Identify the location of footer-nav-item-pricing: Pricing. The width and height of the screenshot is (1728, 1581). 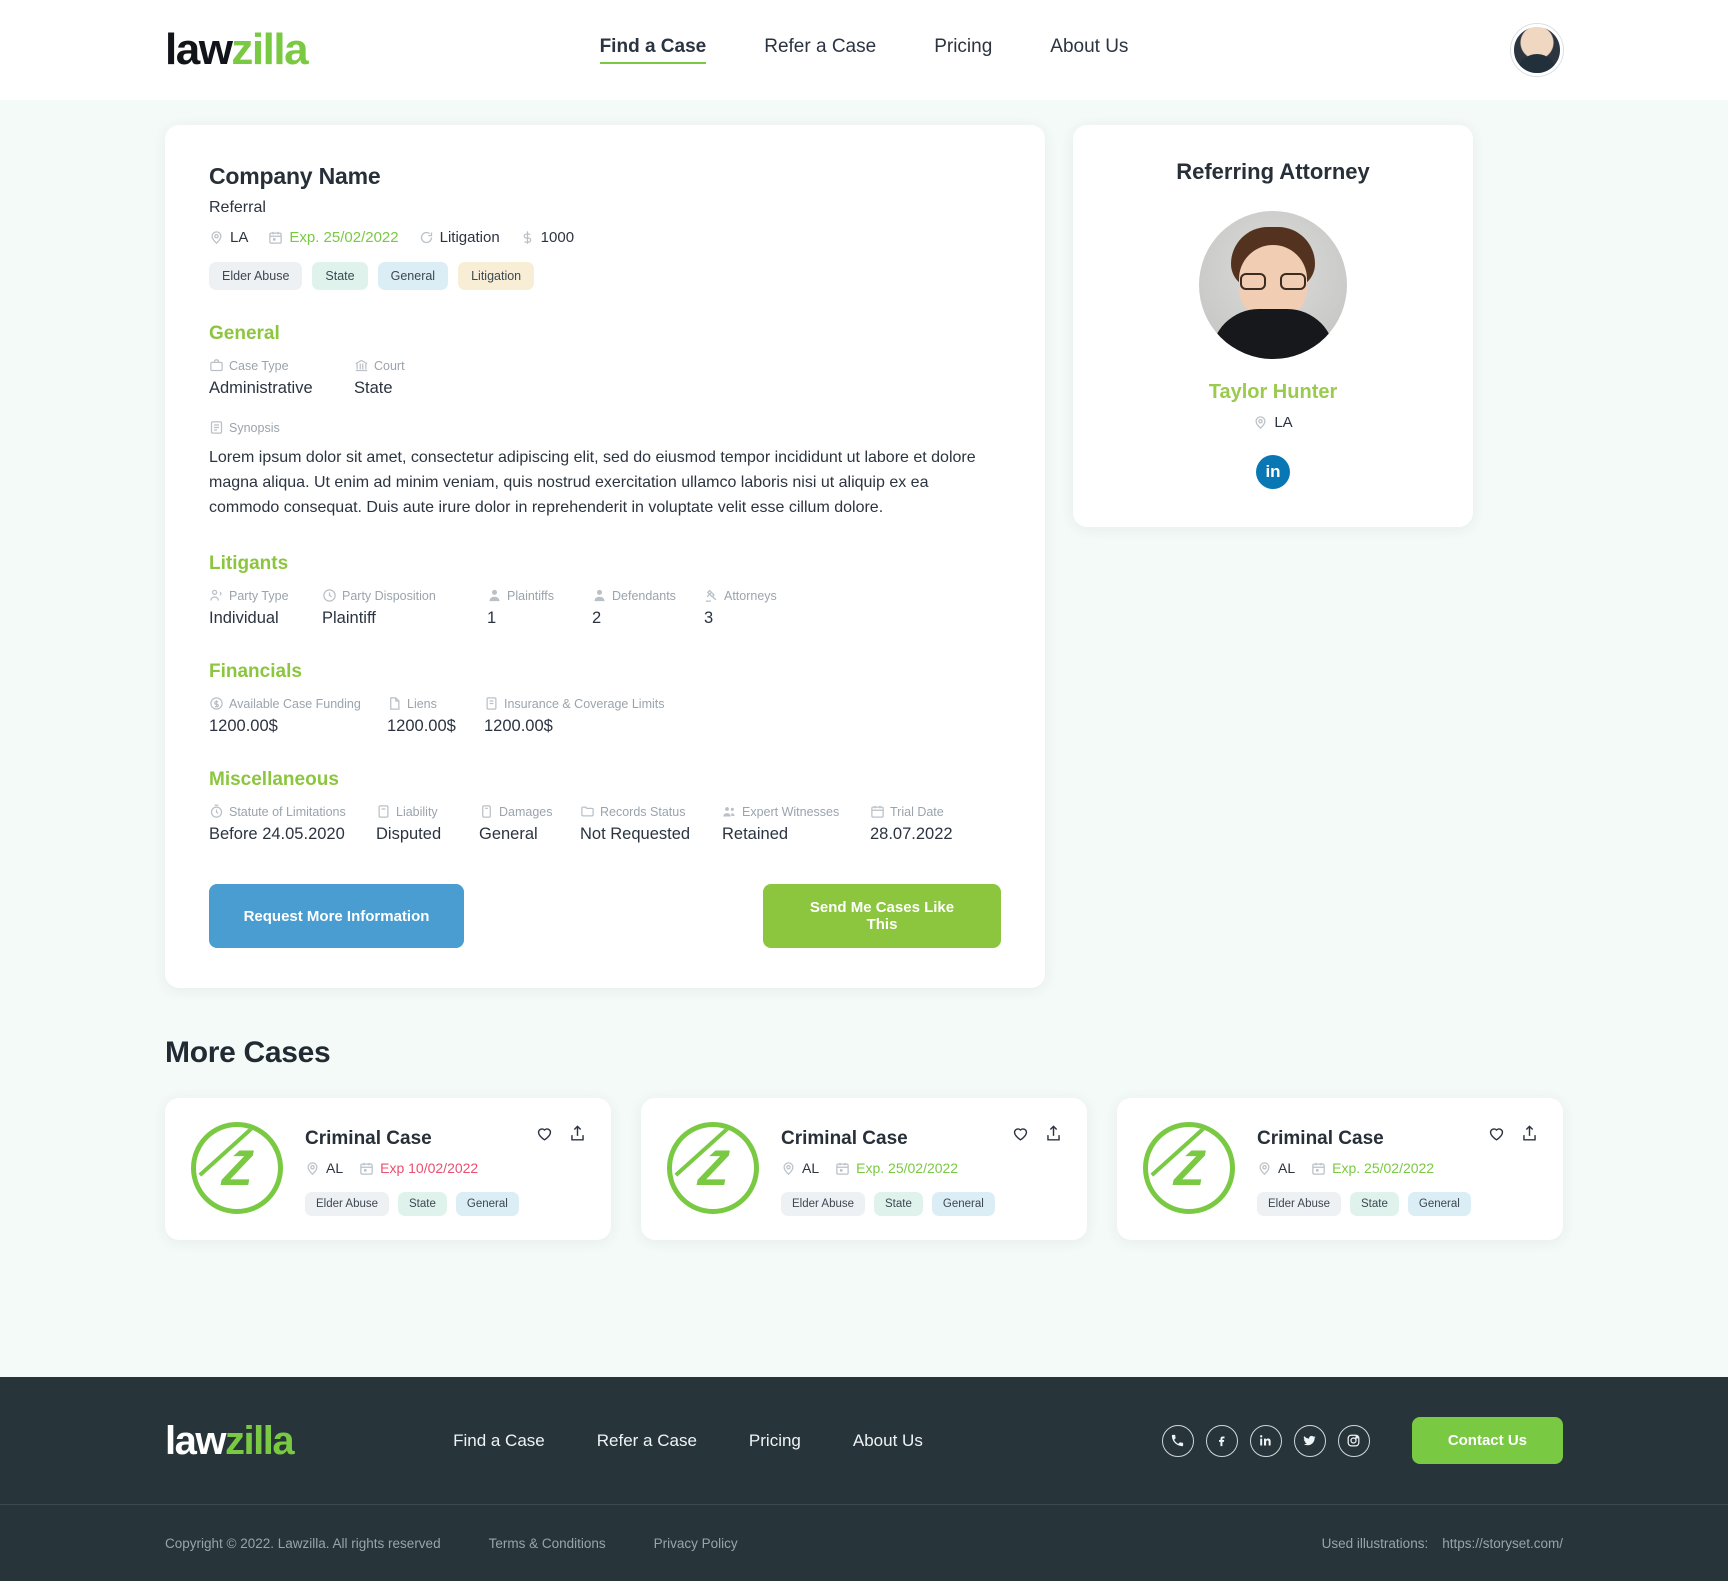
(775, 1441).